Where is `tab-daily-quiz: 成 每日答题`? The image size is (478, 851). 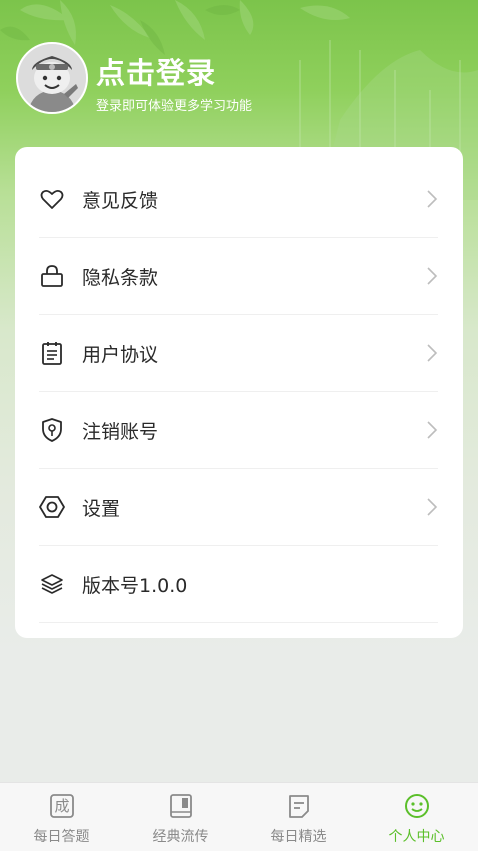 tab-daily-quiz: 成 每日答题 is located at coordinates (61, 817).